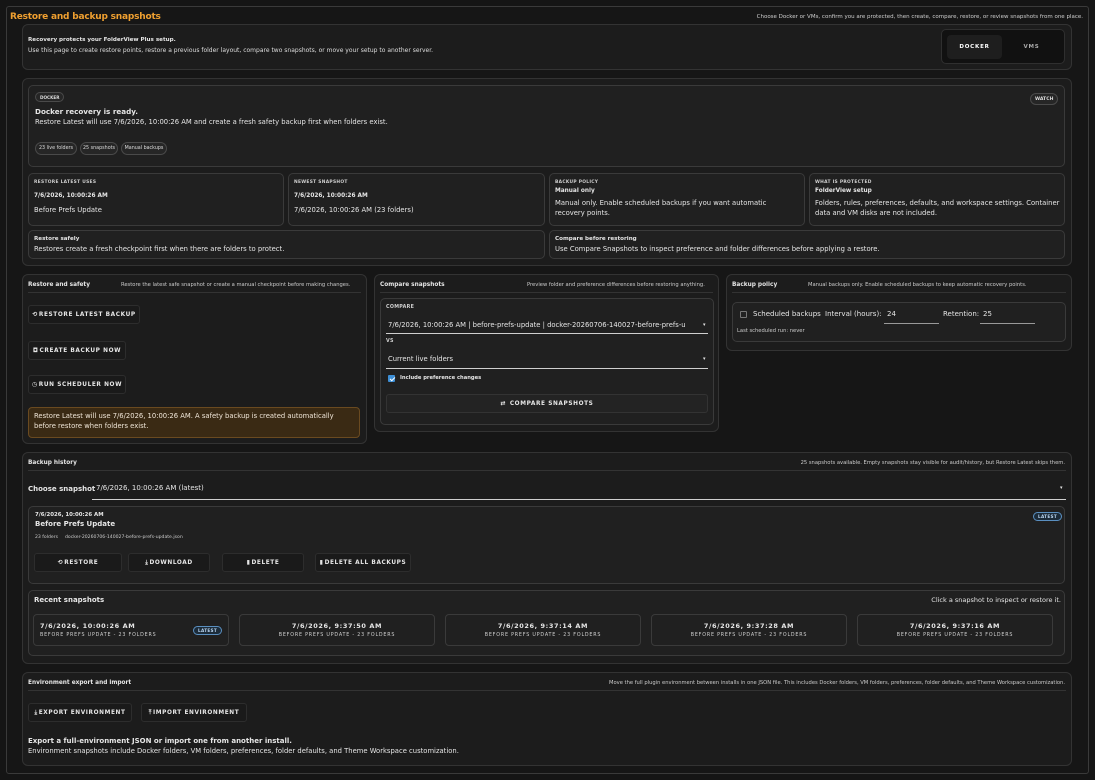 The width and height of the screenshot is (1095, 780). I want to click on camera-icon: ◘, so click(35, 350).